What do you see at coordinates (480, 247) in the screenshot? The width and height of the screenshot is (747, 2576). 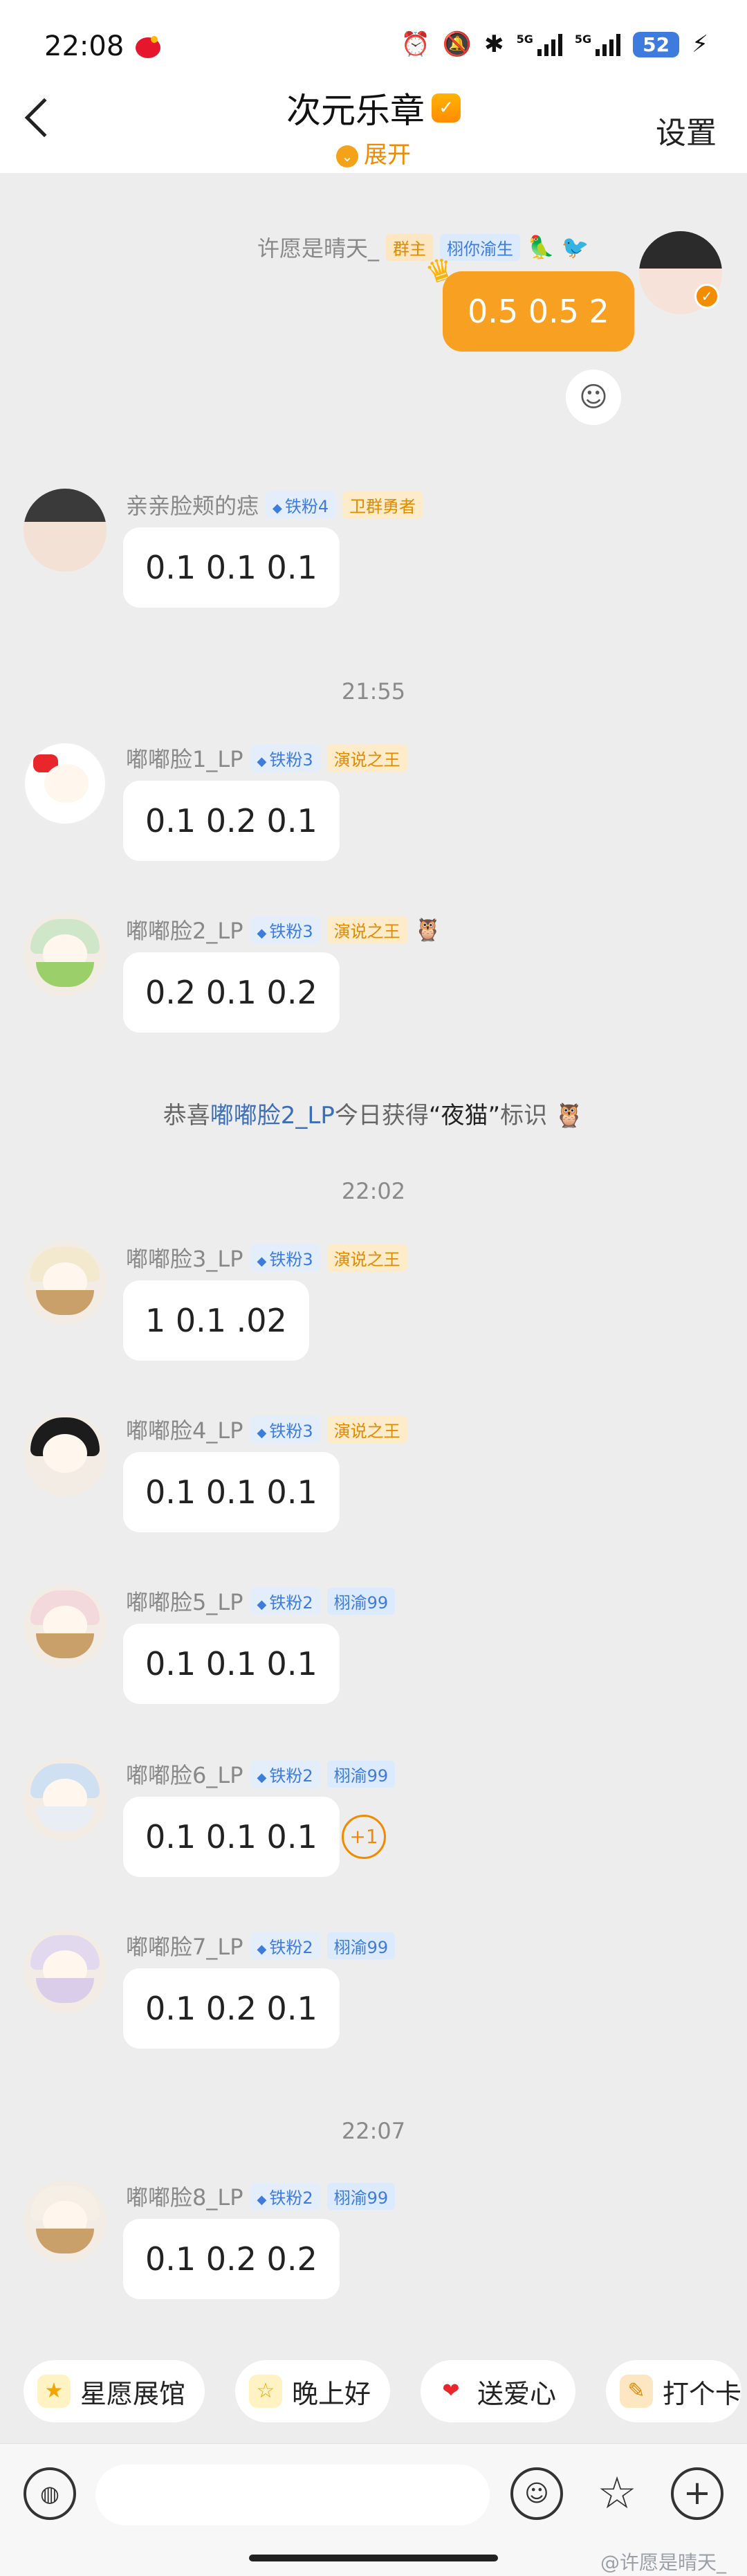 I see `tag-badge: 栩你渝生` at bounding box center [480, 247].